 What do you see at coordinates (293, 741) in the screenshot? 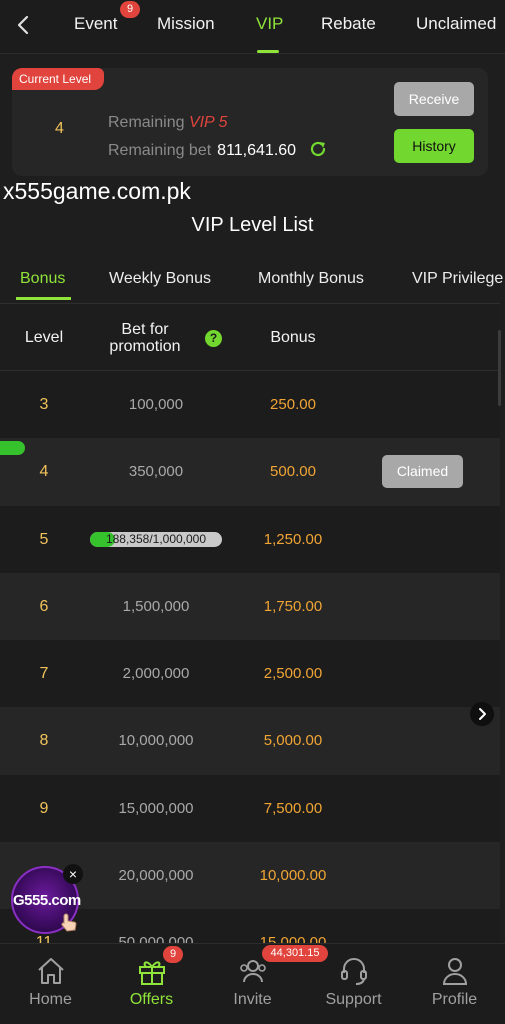
I see `row-bonus: 5,000.00` at bounding box center [293, 741].